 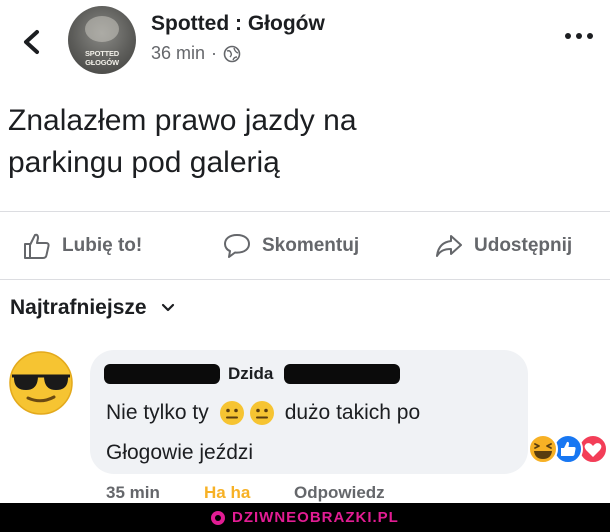 What do you see at coordinates (449, 246) in the screenshot?
I see `share-icon` at bounding box center [449, 246].